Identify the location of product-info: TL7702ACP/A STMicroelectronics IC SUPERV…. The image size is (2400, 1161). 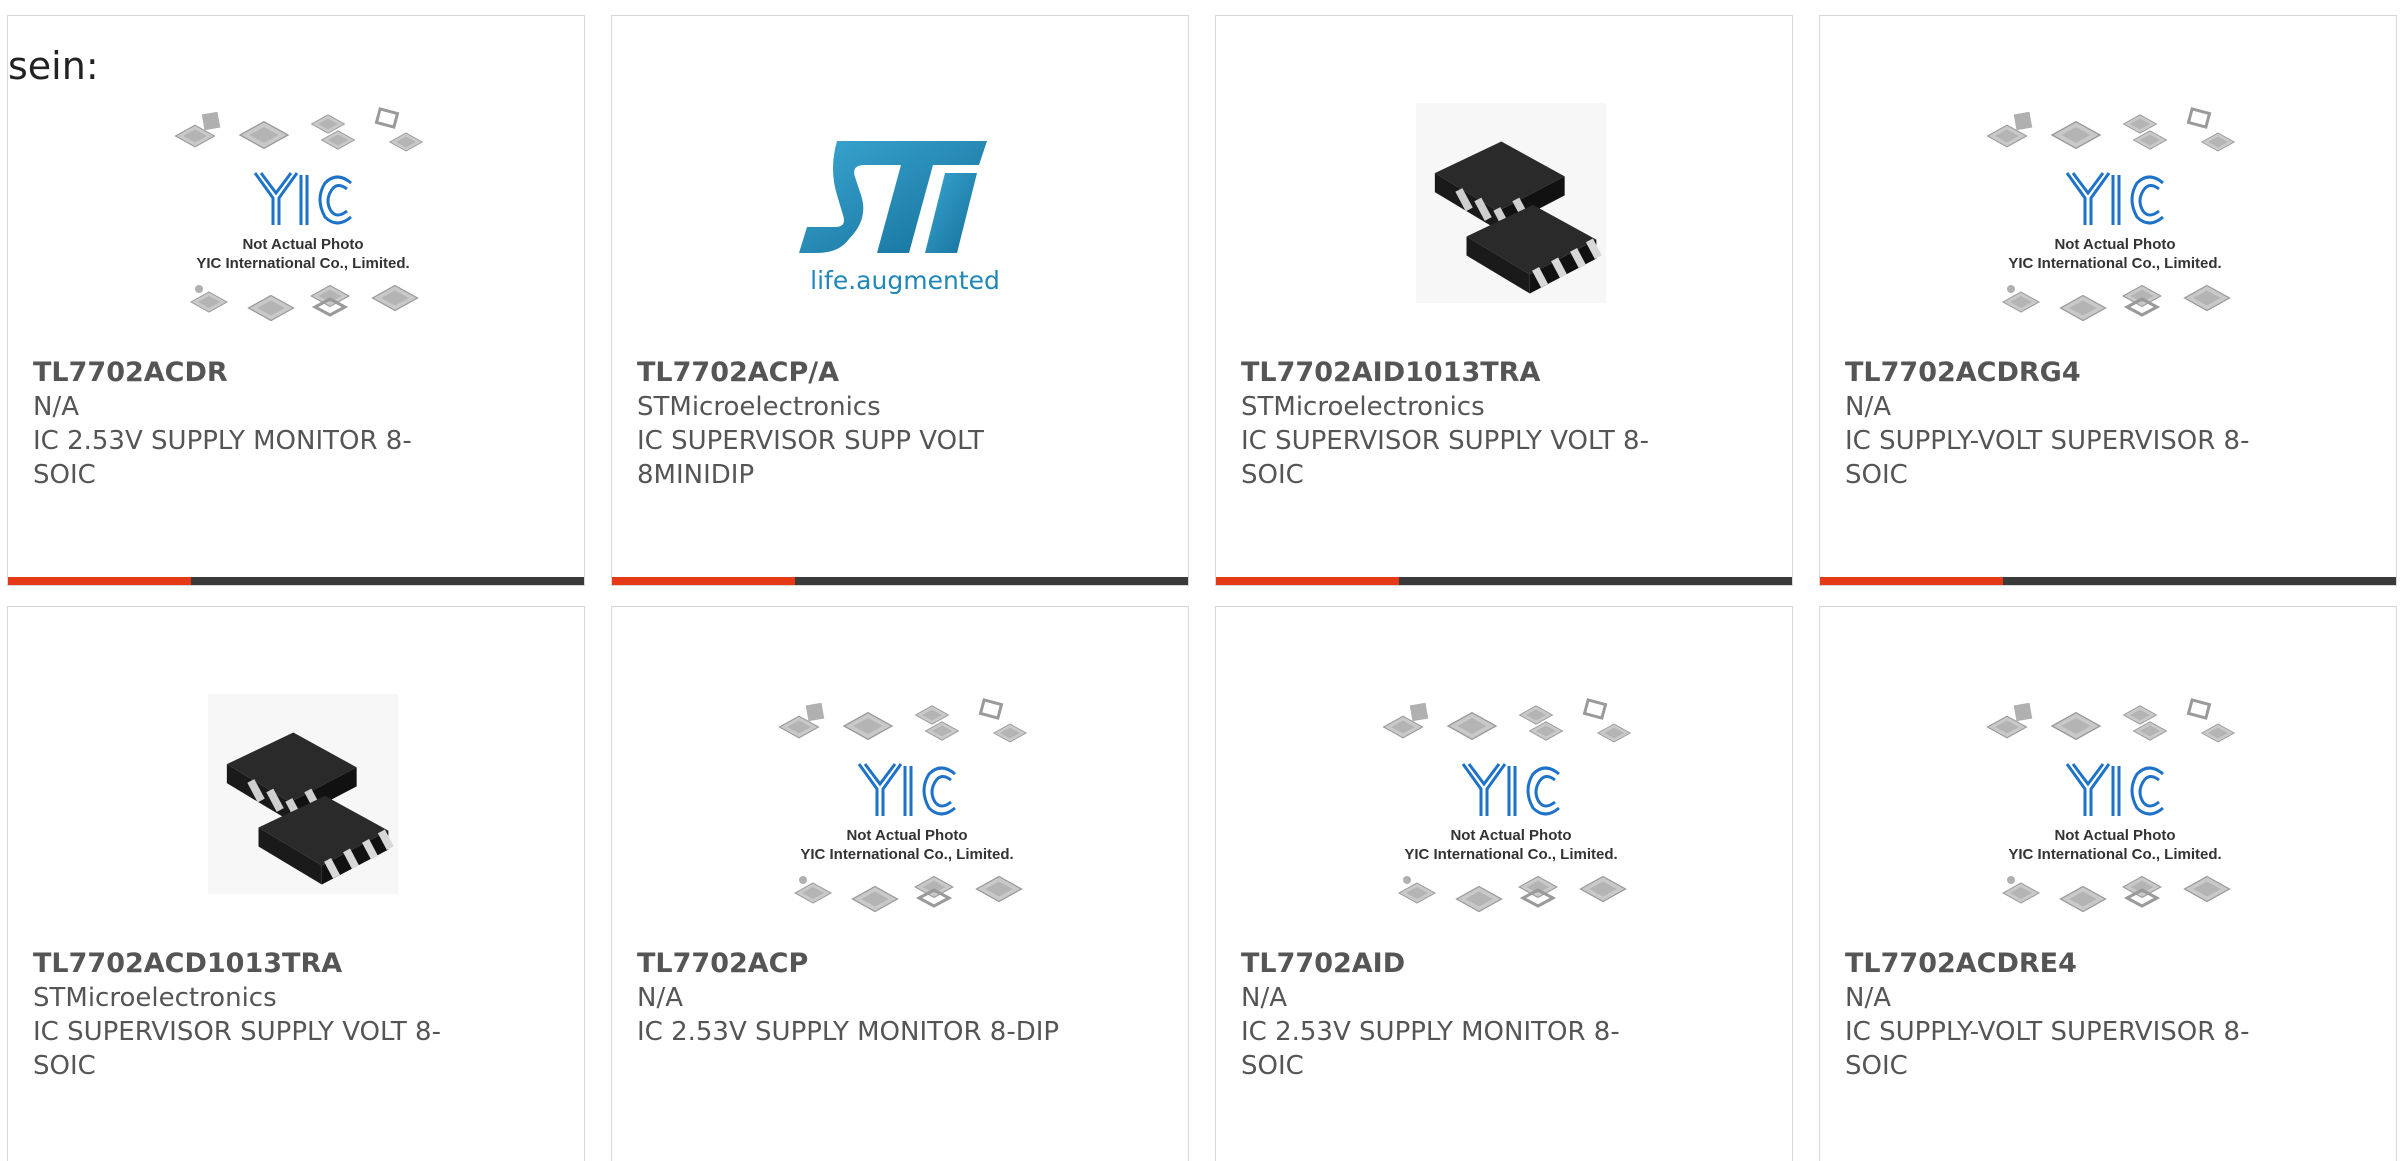
(852, 424).